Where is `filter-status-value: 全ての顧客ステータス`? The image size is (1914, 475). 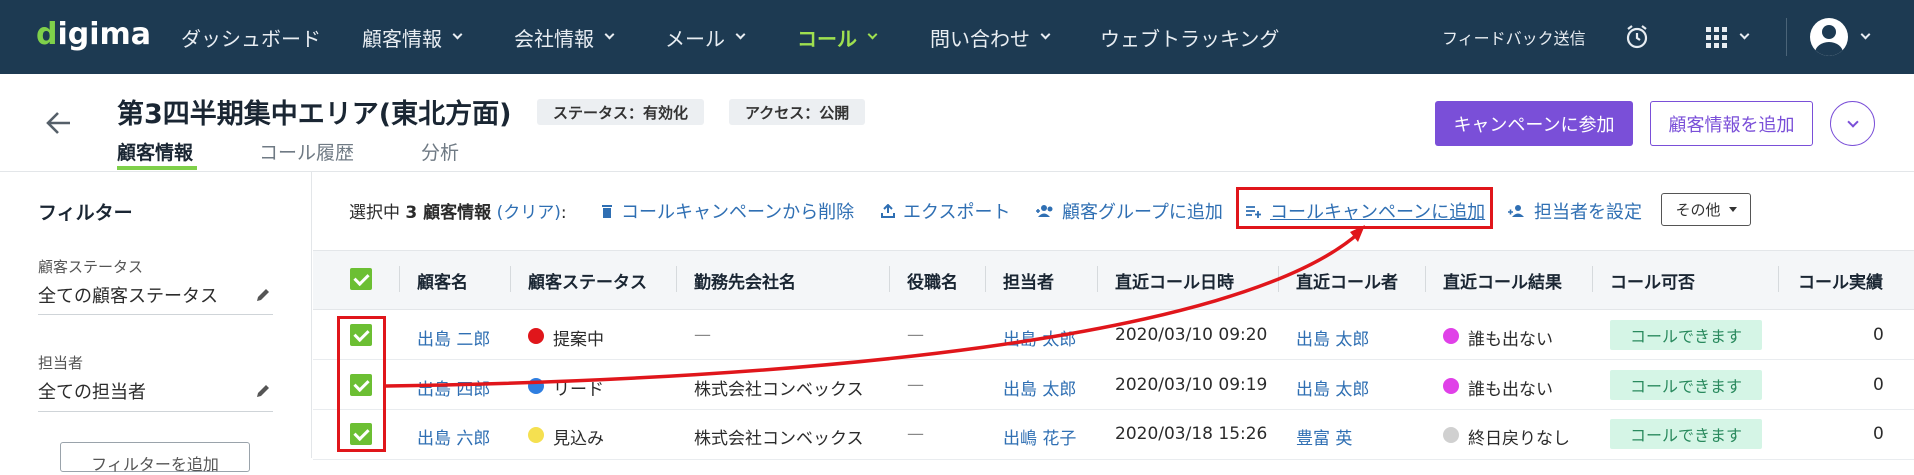
filter-status-value: 全ての顧客ステータス is located at coordinates (128, 295).